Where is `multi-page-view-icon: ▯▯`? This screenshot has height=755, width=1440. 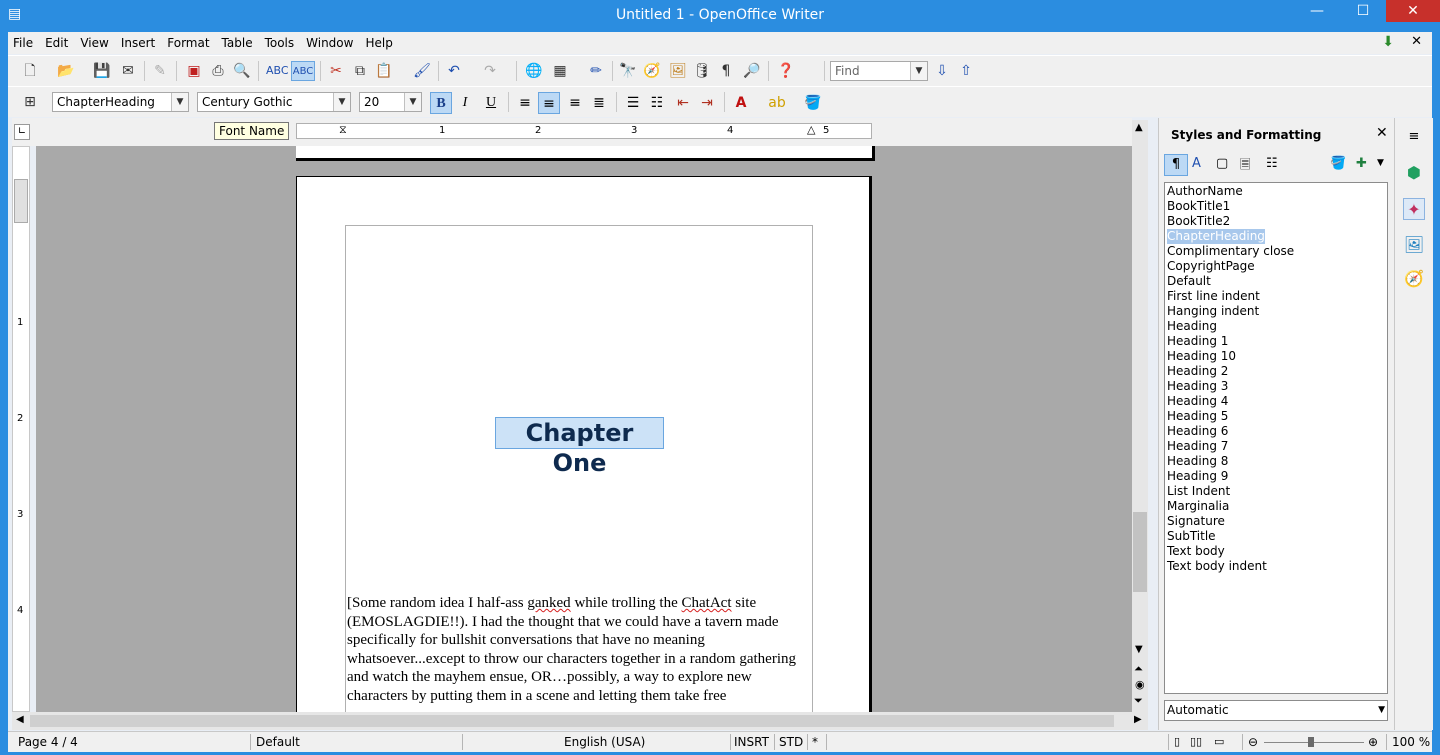
multi-page-view-icon: ▯▯ is located at coordinates (1196, 741).